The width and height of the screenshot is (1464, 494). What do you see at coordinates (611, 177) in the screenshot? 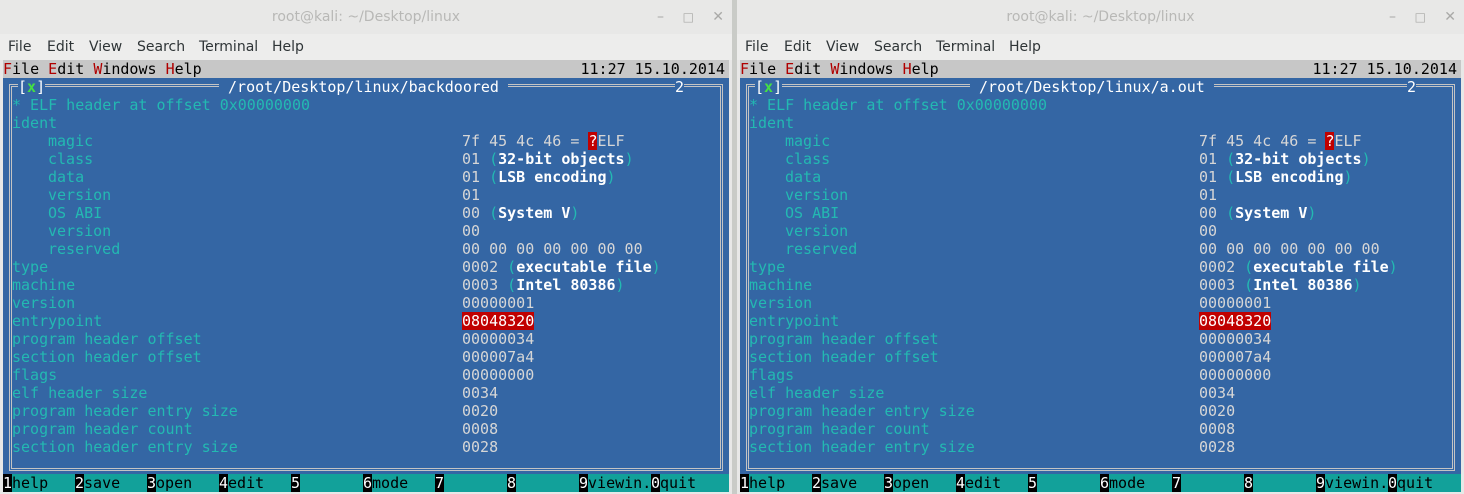
I see `paren: )` at bounding box center [611, 177].